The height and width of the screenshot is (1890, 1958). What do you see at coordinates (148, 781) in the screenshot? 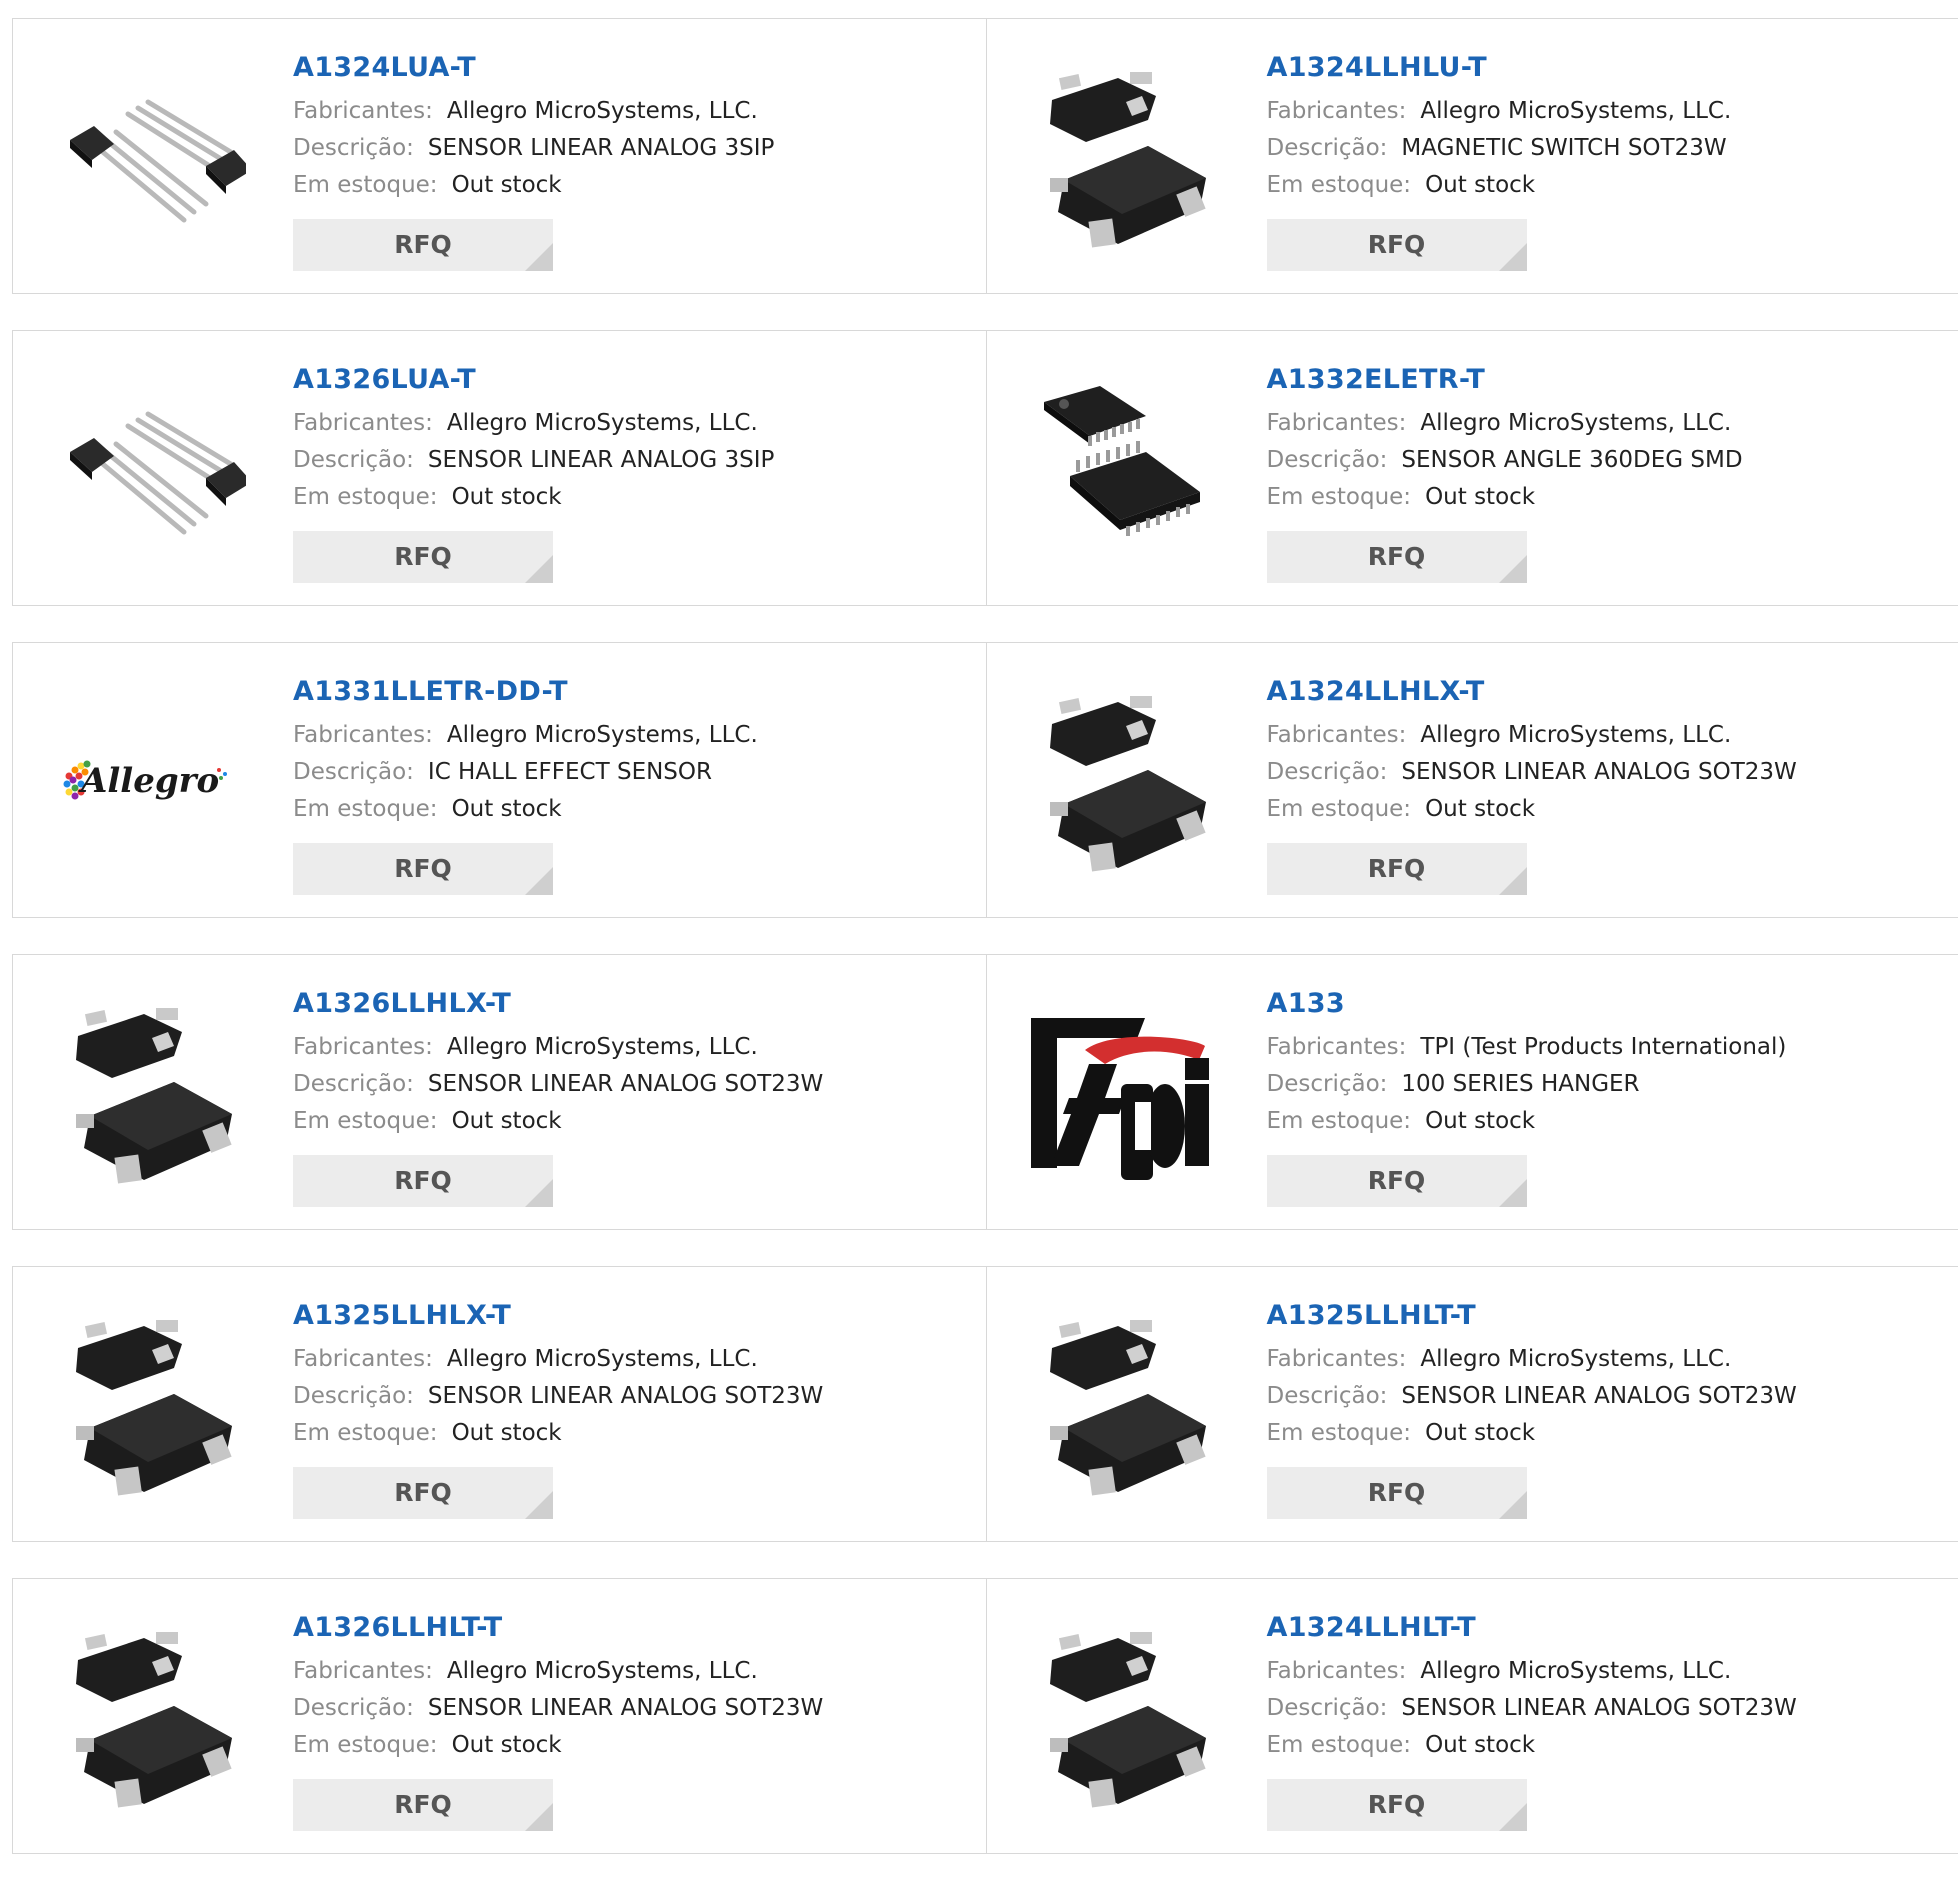
I see `svg-text: Allegro` at bounding box center [148, 781].